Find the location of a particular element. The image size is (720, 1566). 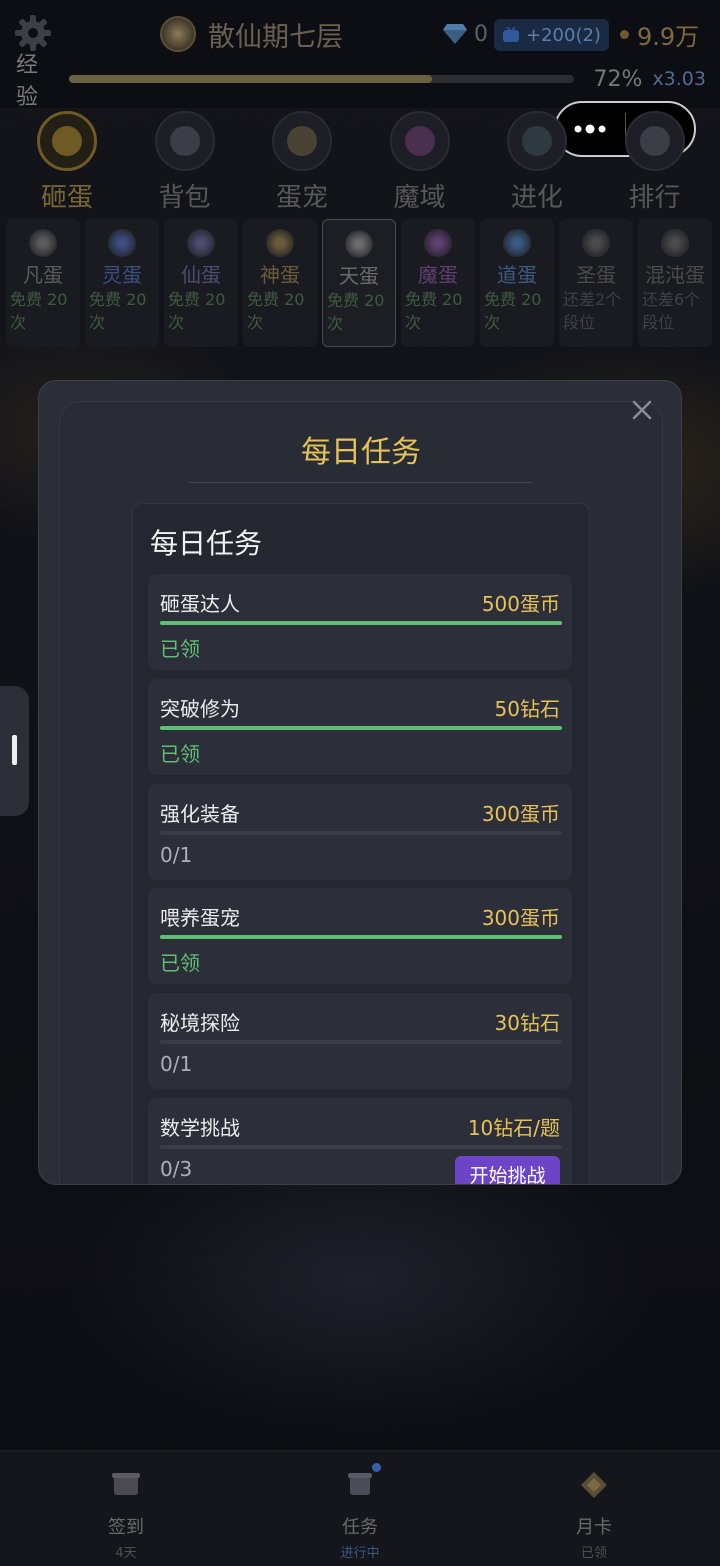

bottom-nav-2: 月卡 已领 is located at coordinates (594, 1508).